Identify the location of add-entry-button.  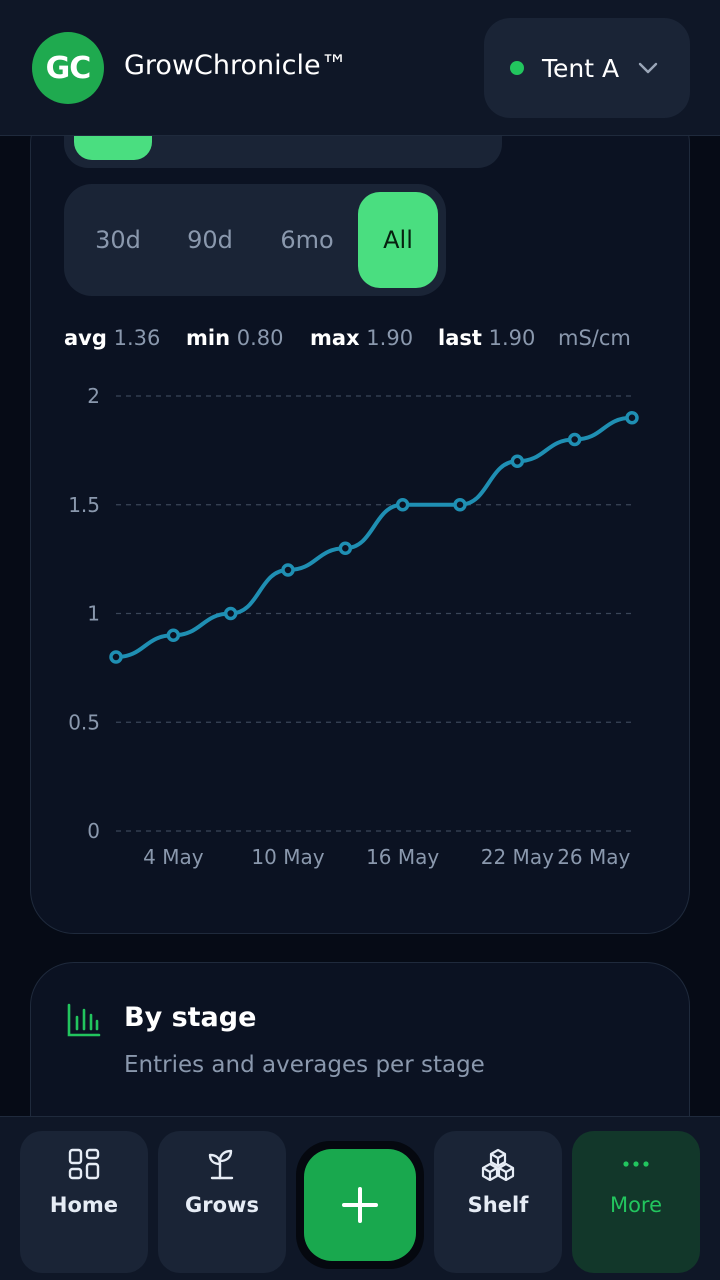
(360, 1205).